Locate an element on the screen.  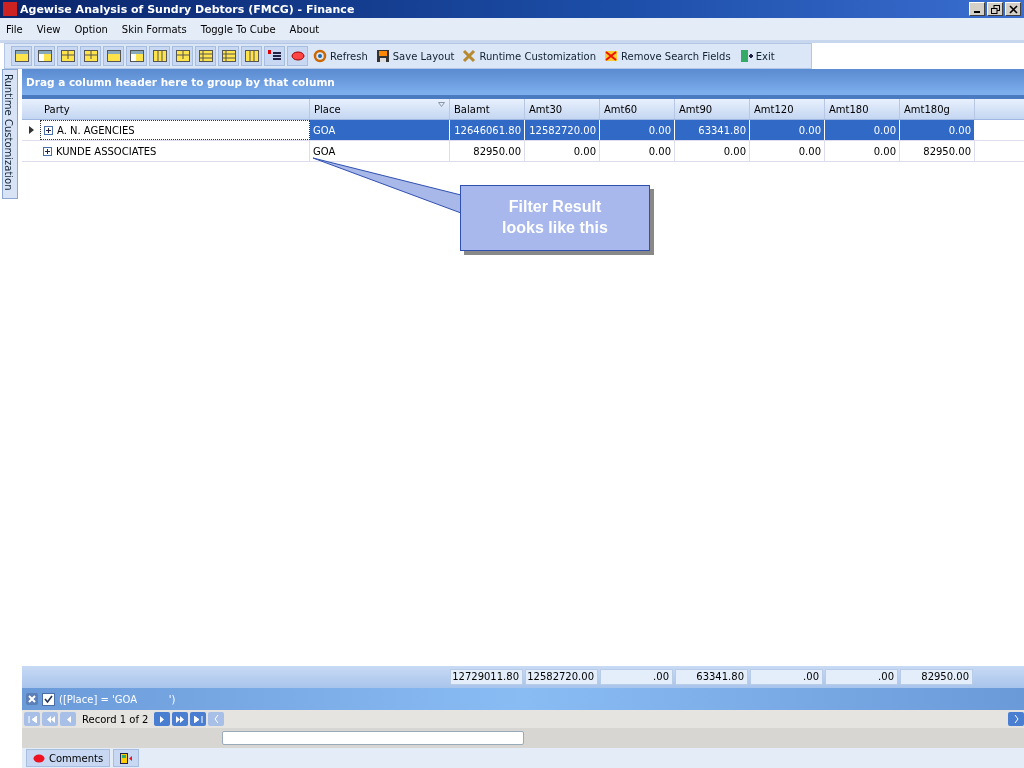
column-header: Place is located at coordinates (380, 109).